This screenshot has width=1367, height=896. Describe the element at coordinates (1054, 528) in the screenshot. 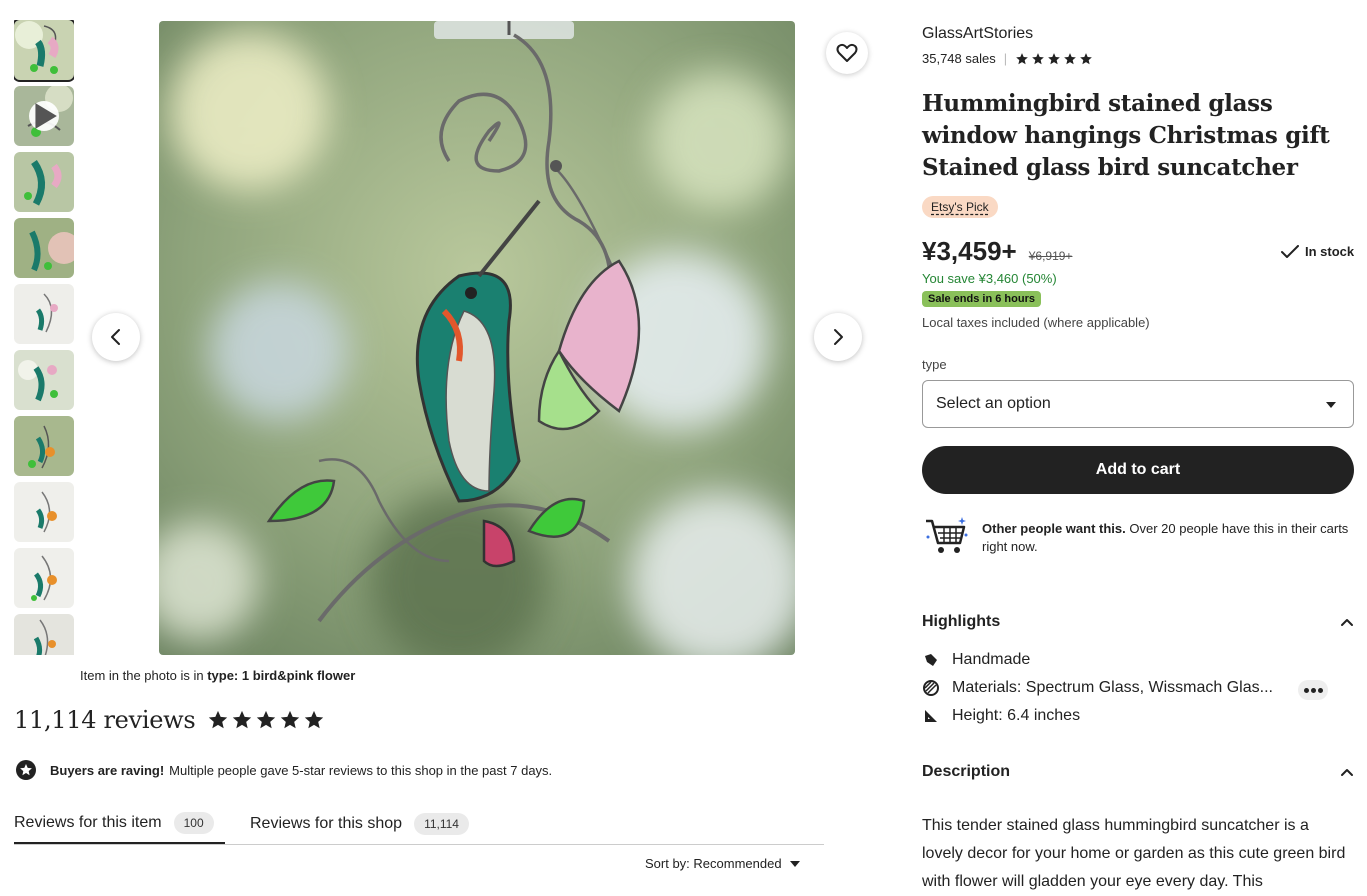

I see `demand-bold: Other people want this.` at that location.